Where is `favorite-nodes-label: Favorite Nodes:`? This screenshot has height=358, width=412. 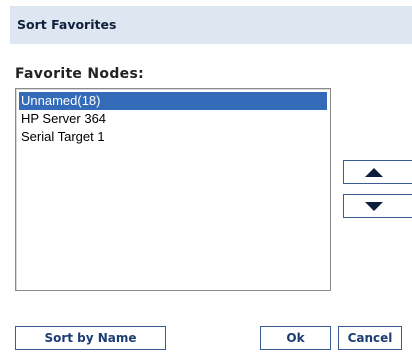
favorite-nodes-label: Favorite Nodes: is located at coordinates (79, 74).